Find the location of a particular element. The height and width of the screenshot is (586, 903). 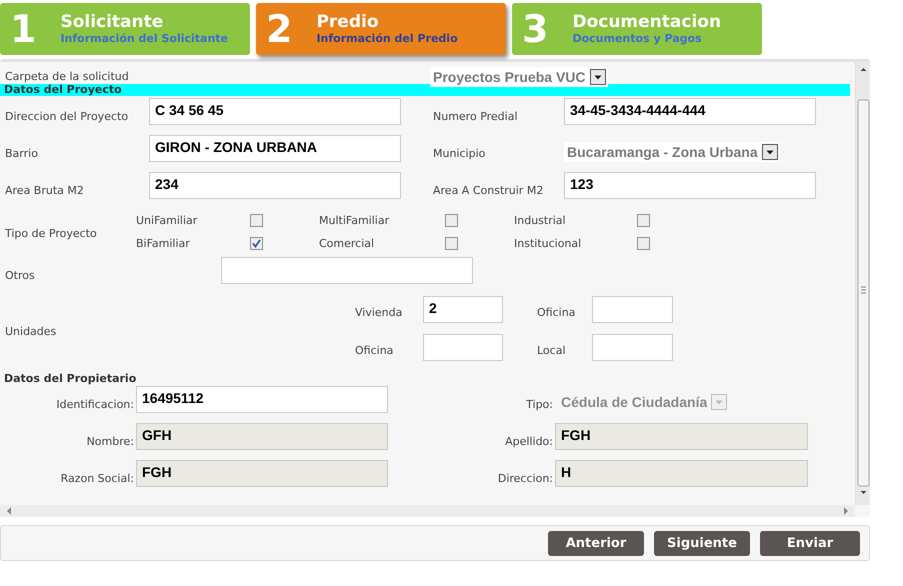

section-header: Datos del Propietario is located at coordinates (70, 379).